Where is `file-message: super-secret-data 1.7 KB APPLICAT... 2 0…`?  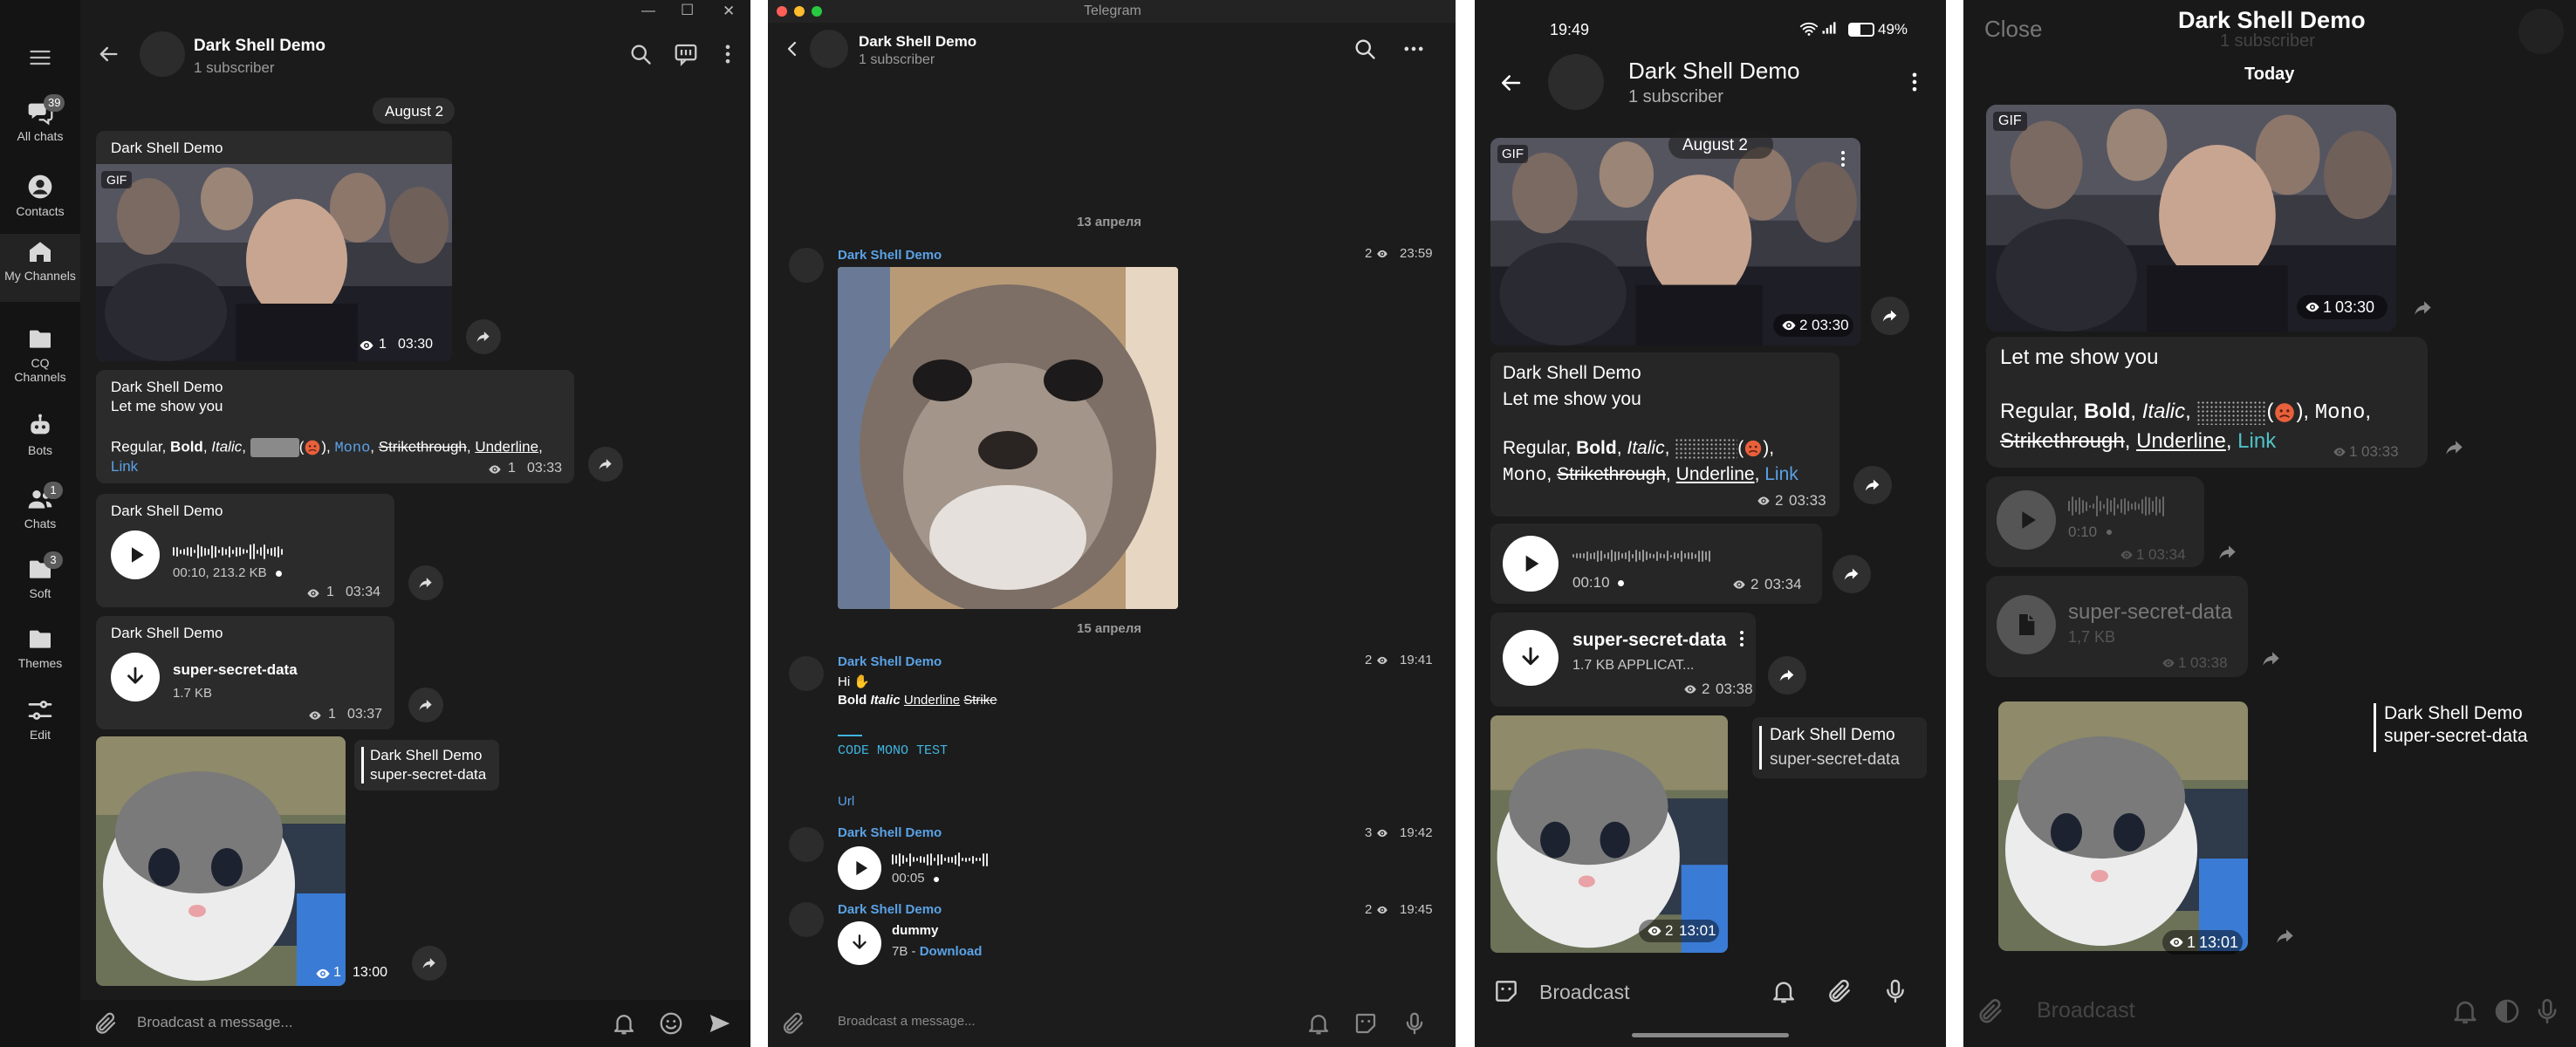
file-message: super-secret-data 1.7 KB APPLICAT... 2 0… is located at coordinates (1623, 659).